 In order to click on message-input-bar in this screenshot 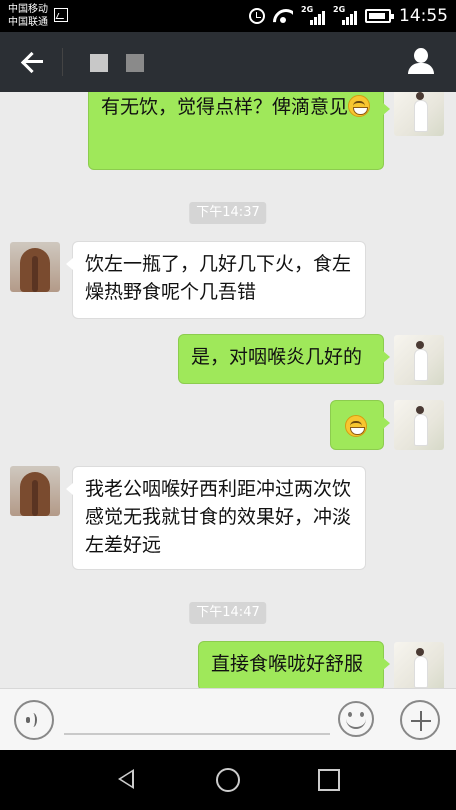, I will do `click(228, 719)`.